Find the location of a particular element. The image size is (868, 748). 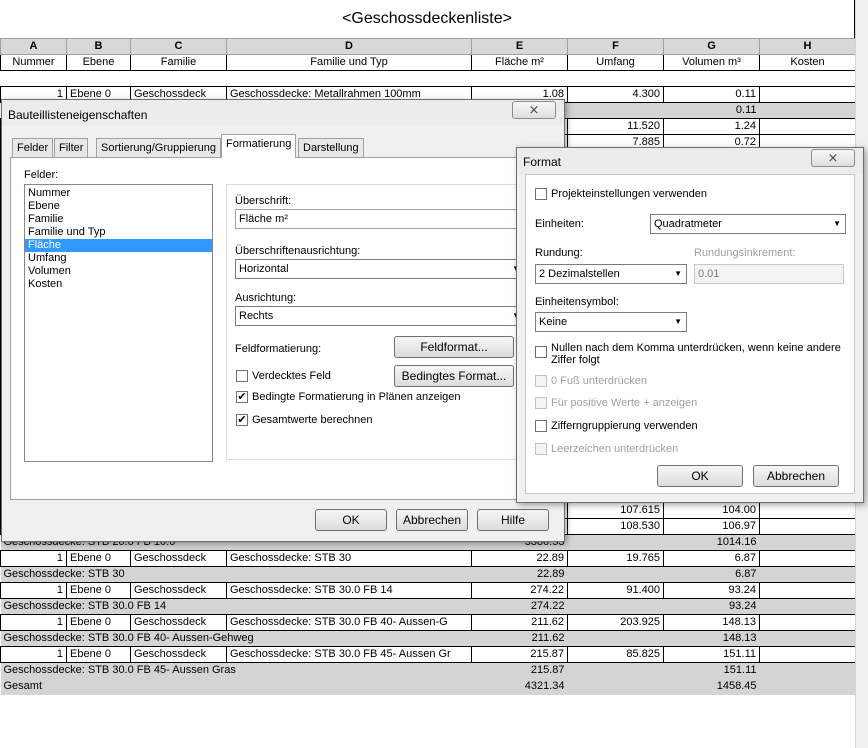

cell: 4.300 is located at coordinates (615, 94).